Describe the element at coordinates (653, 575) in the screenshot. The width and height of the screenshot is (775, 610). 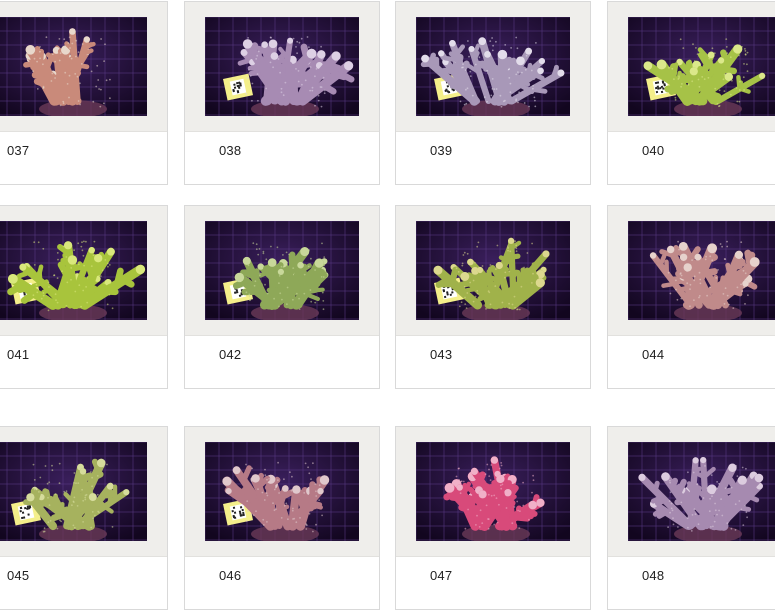
I see `card-number-label: 048` at that location.